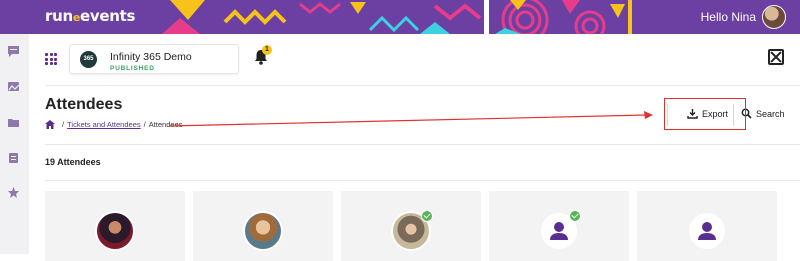 The width and height of the screenshot is (800, 261). Describe the element at coordinates (728, 17) in the screenshot. I see `user-greeting: Hello Nina` at that location.